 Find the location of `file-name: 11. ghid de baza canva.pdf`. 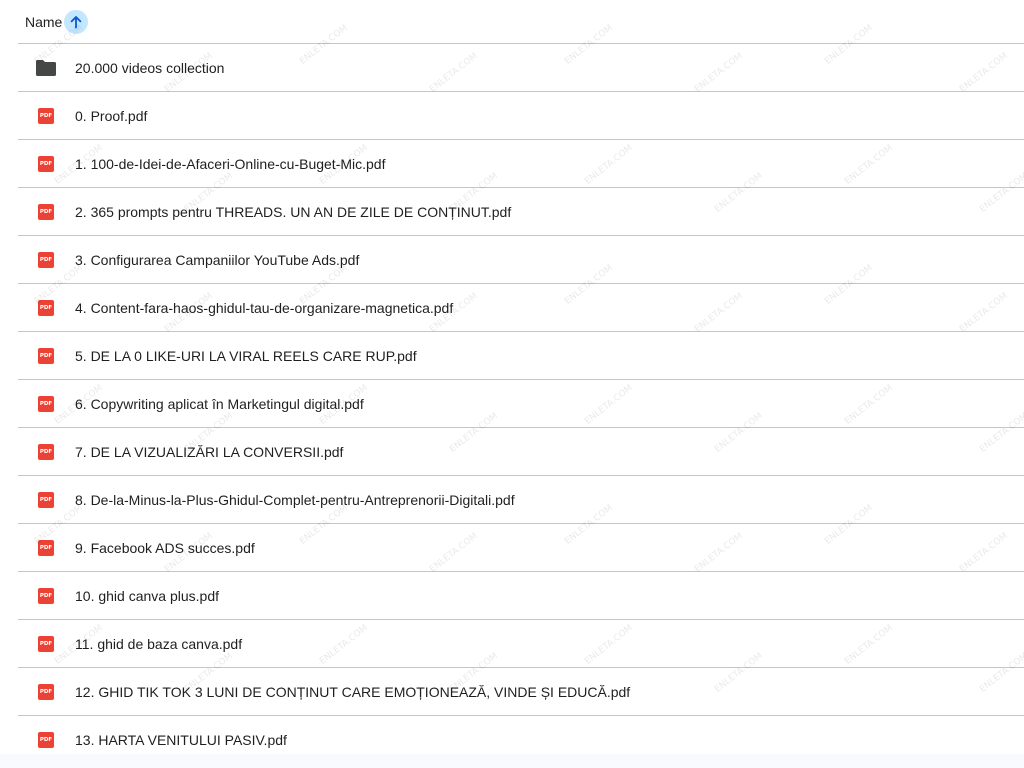

file-name: 11. ghid de baza canva.pdf is located at coordinates (159, 643).